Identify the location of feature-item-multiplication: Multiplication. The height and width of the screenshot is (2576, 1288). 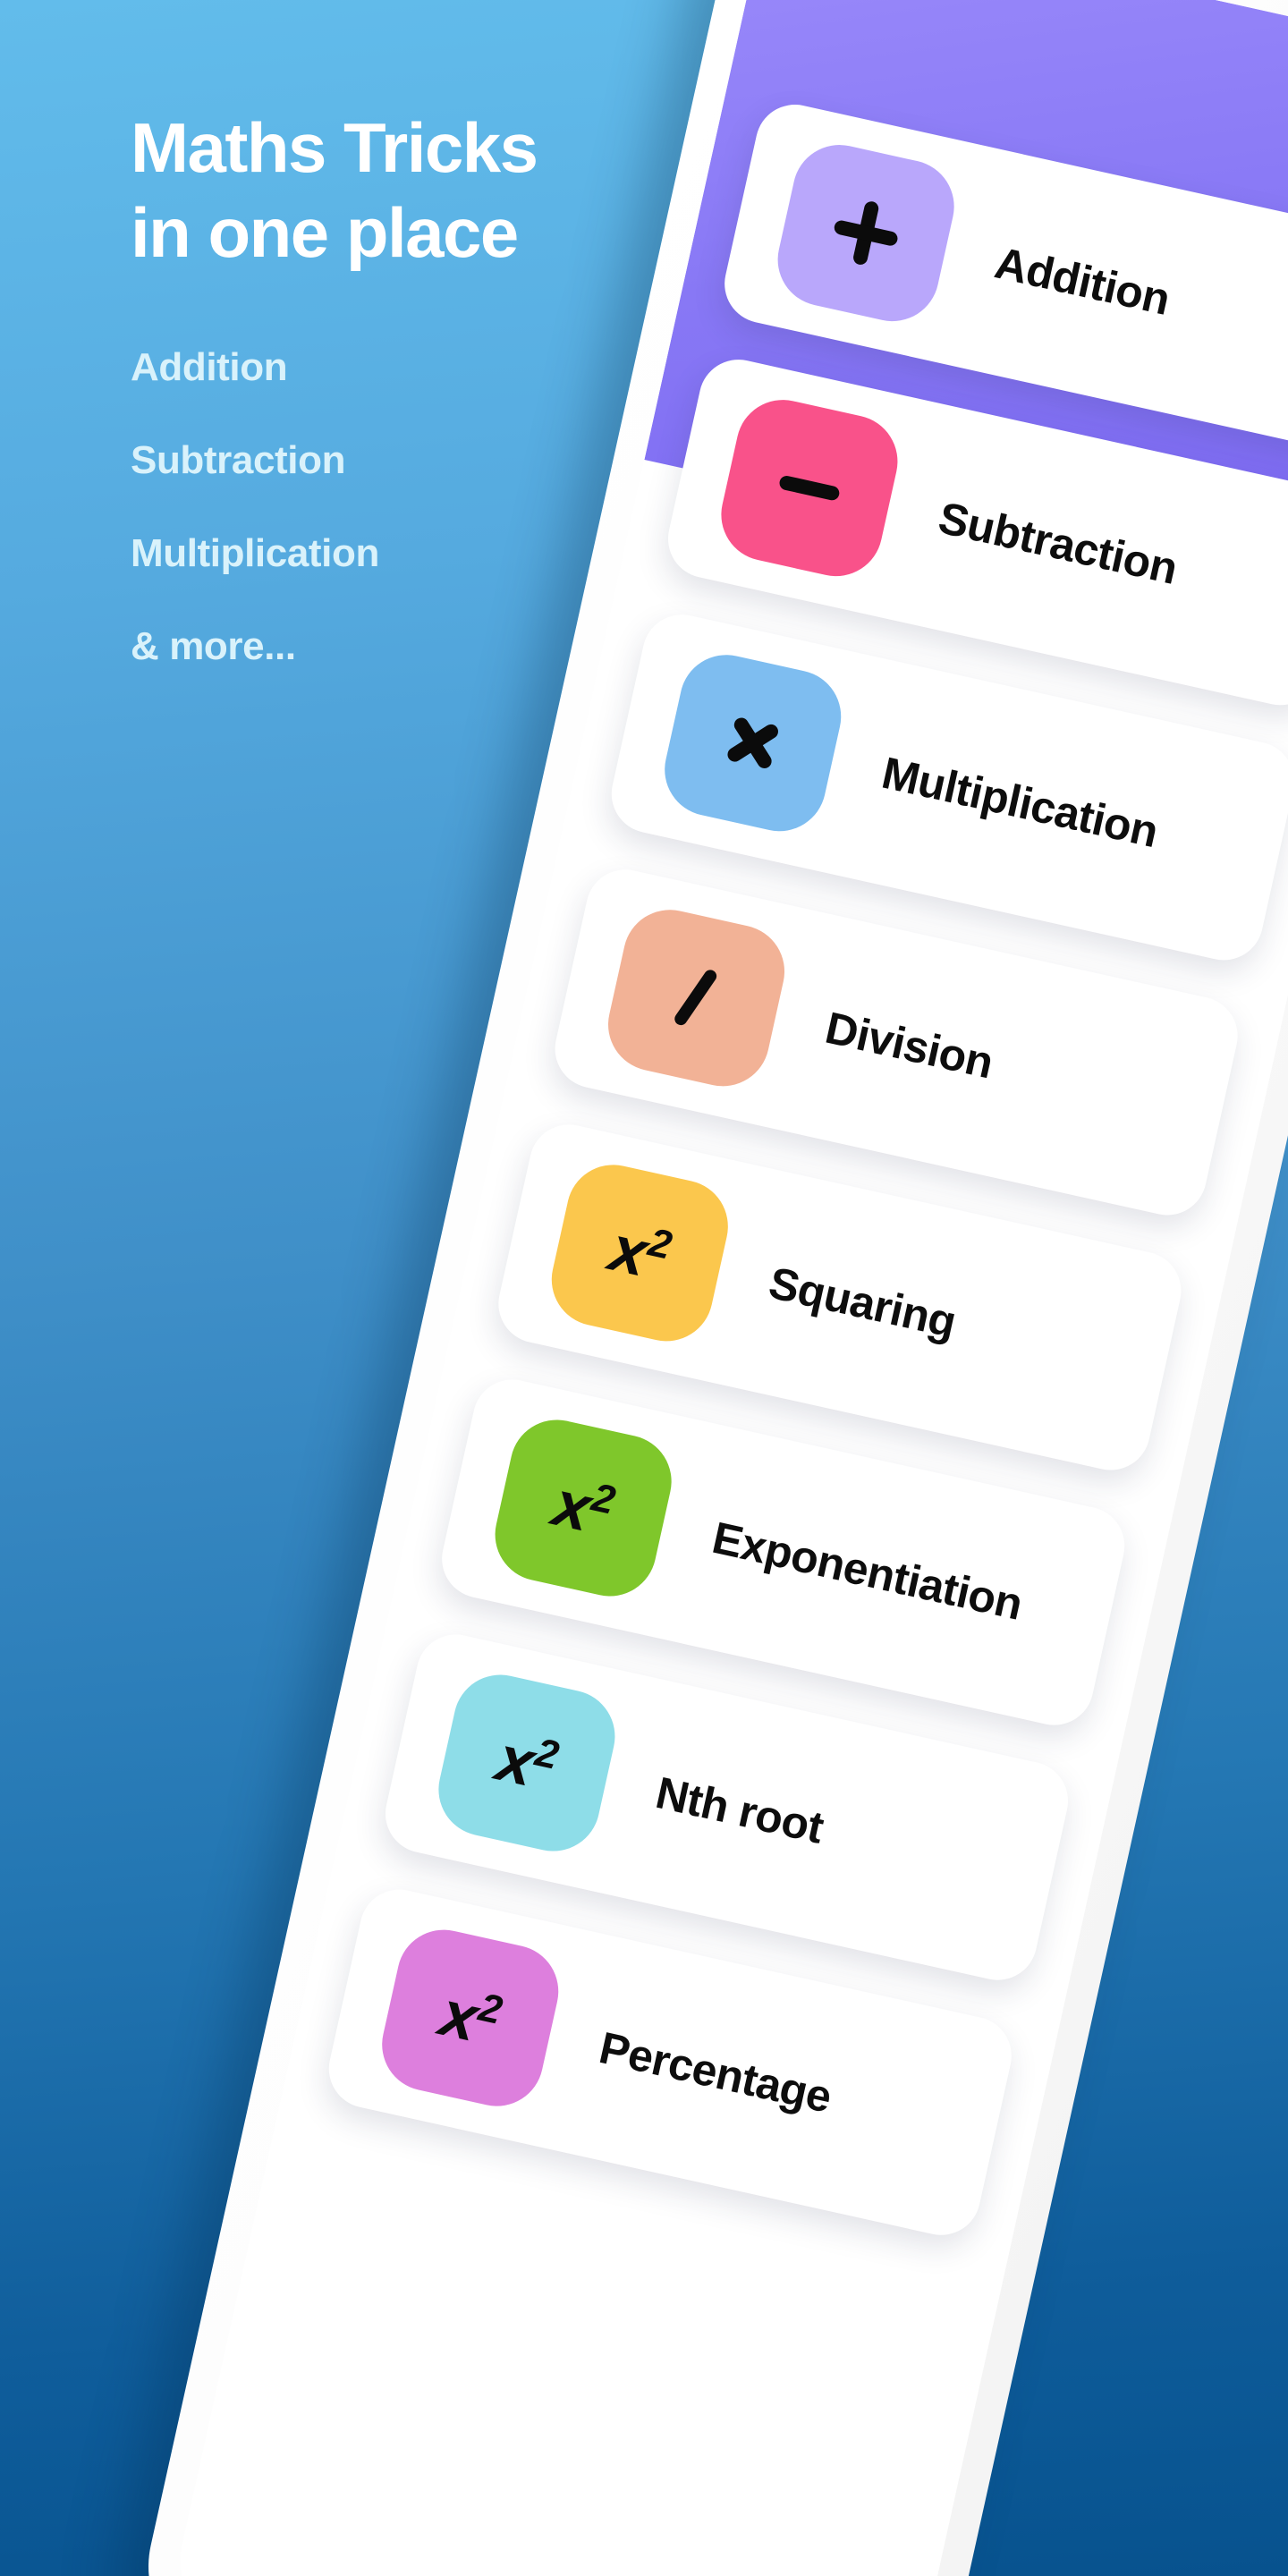
(255, 553).